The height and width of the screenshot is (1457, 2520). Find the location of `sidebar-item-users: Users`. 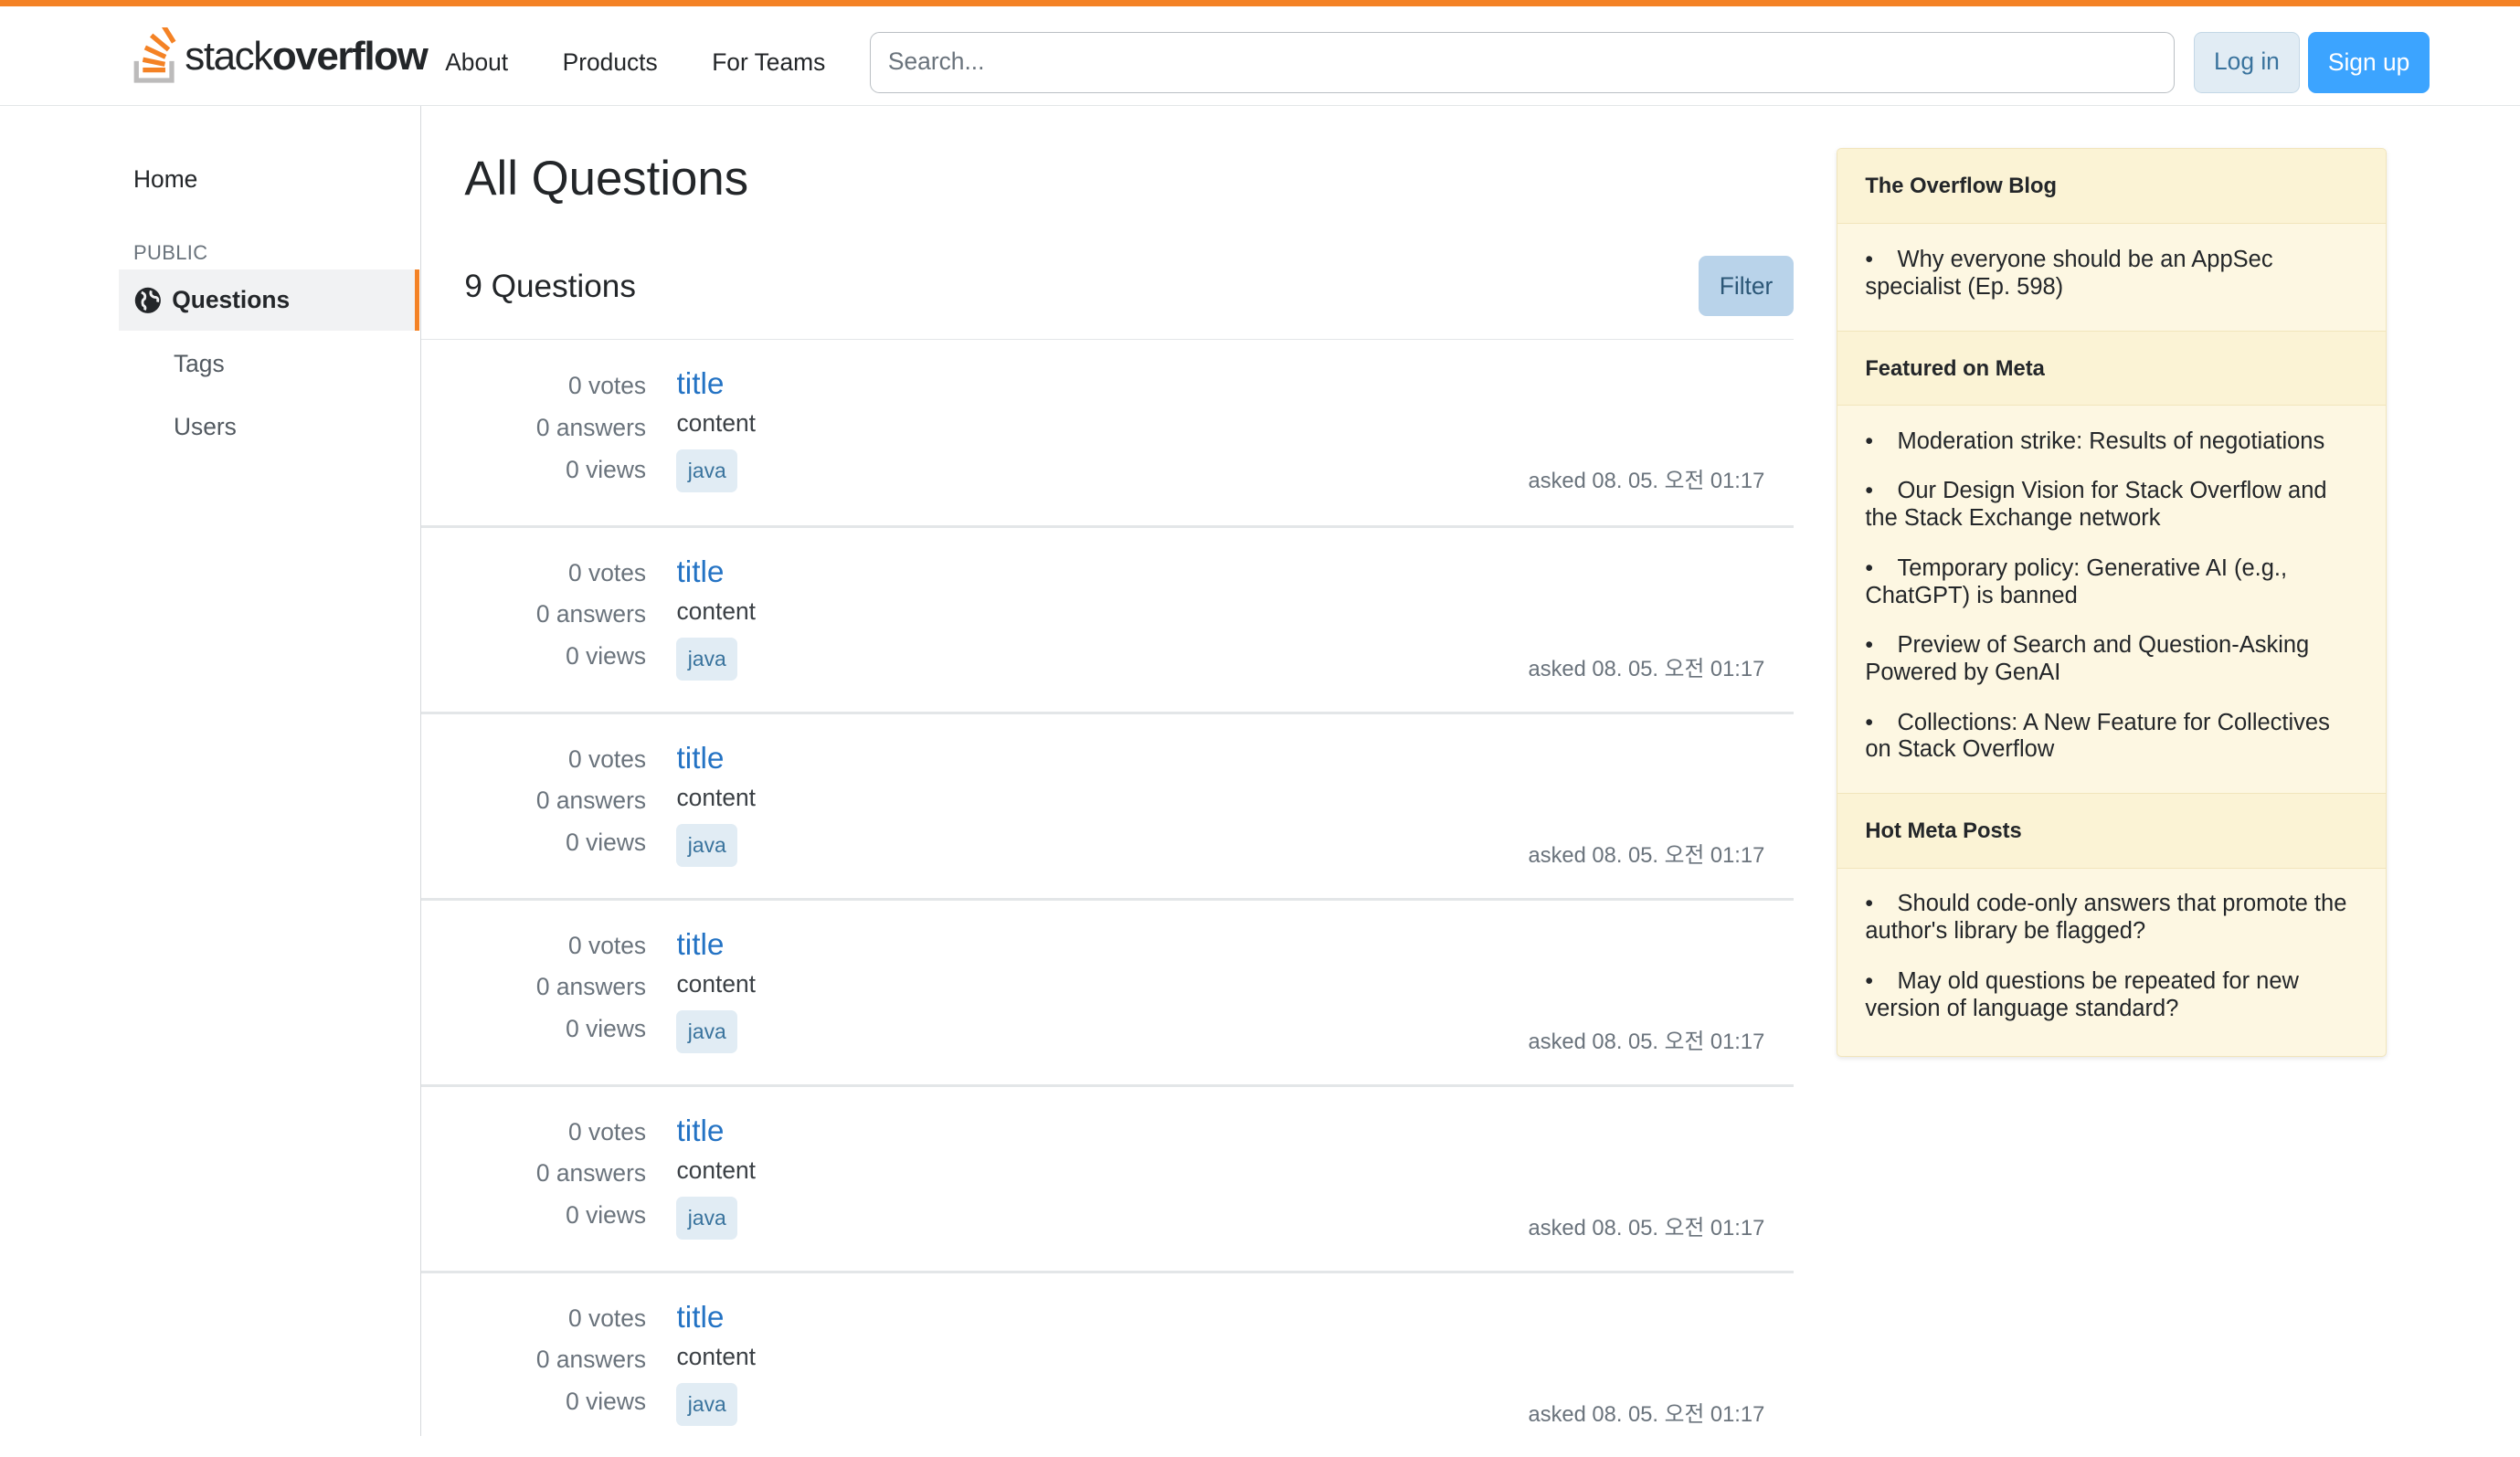

sidebar-item-users: Users is located at coordinates (206, 427).